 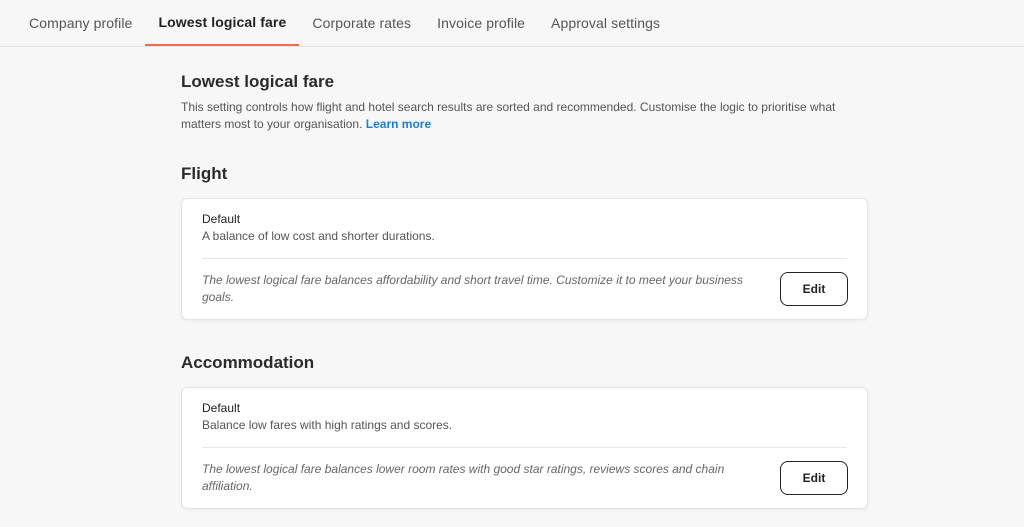 I want to click on edit-accommodation-button: Edit, so click(x=814, y=478).